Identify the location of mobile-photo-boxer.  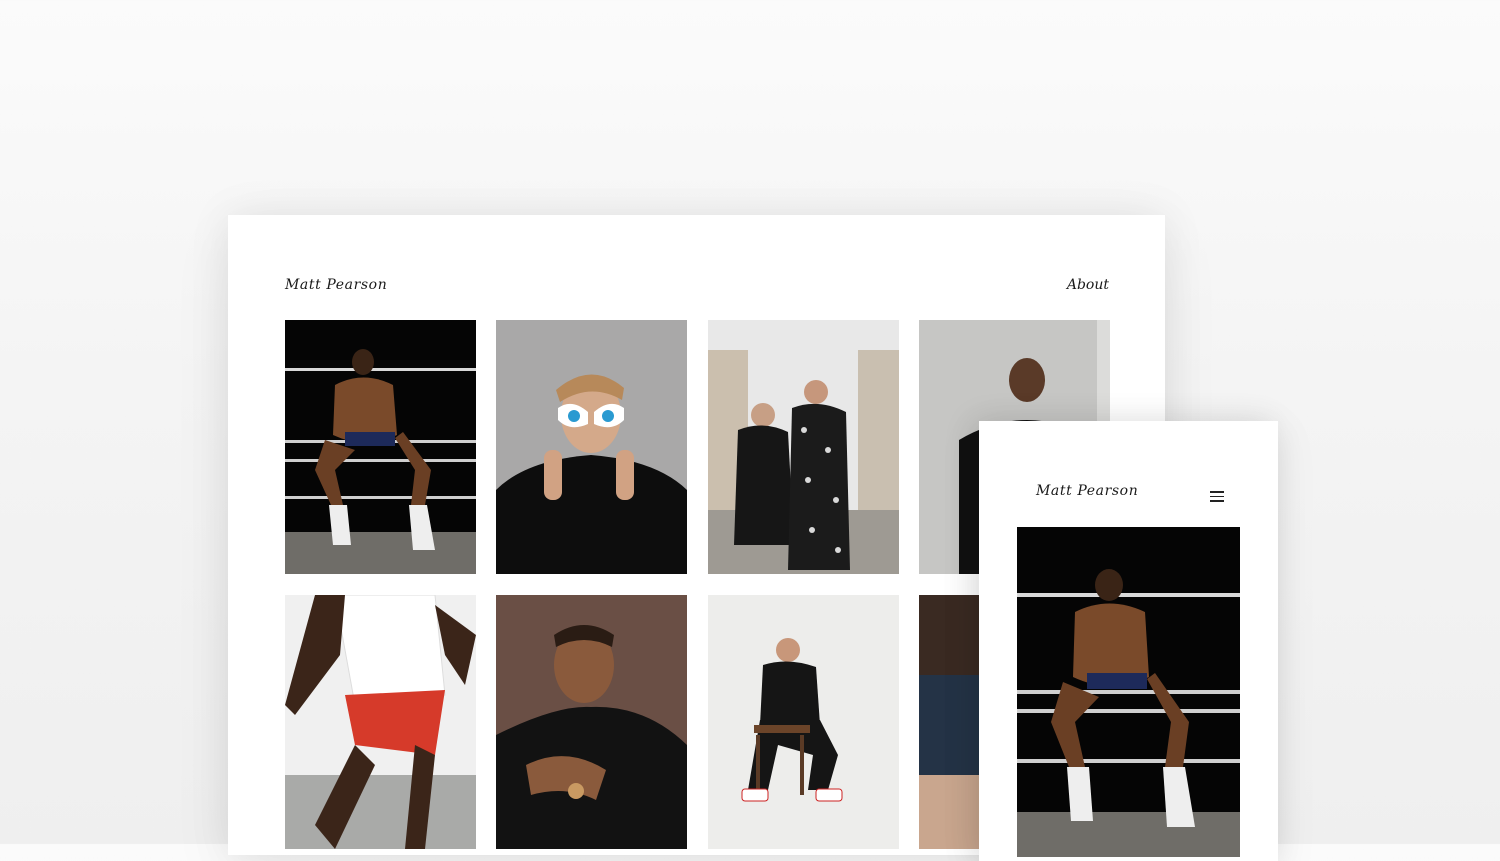
(1128, 692).